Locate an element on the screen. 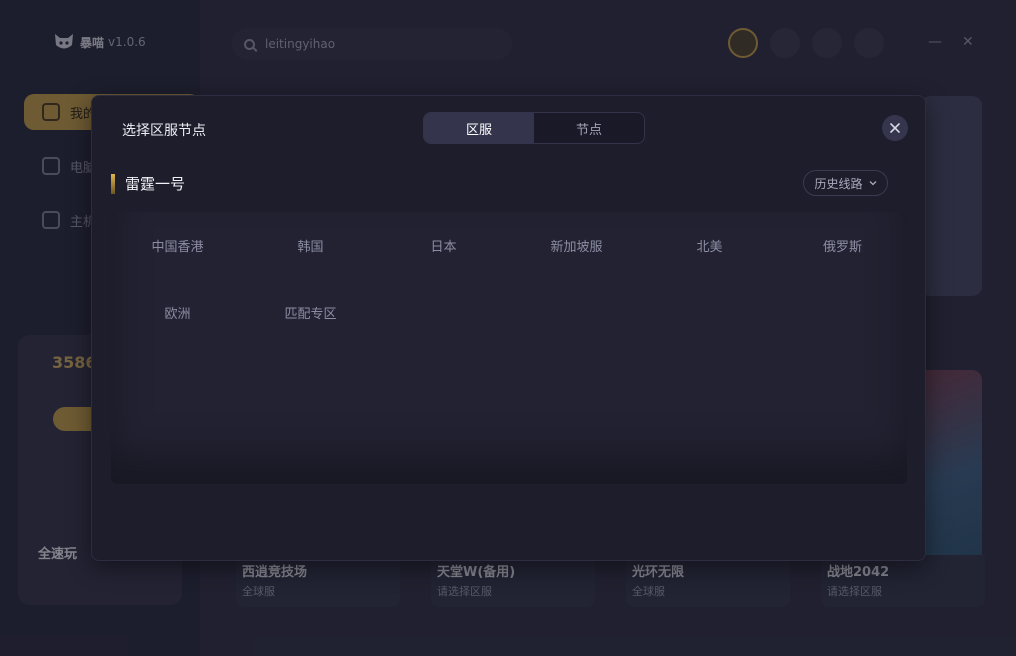  region-option: 中国香港 is located at coordinates (177, 245).